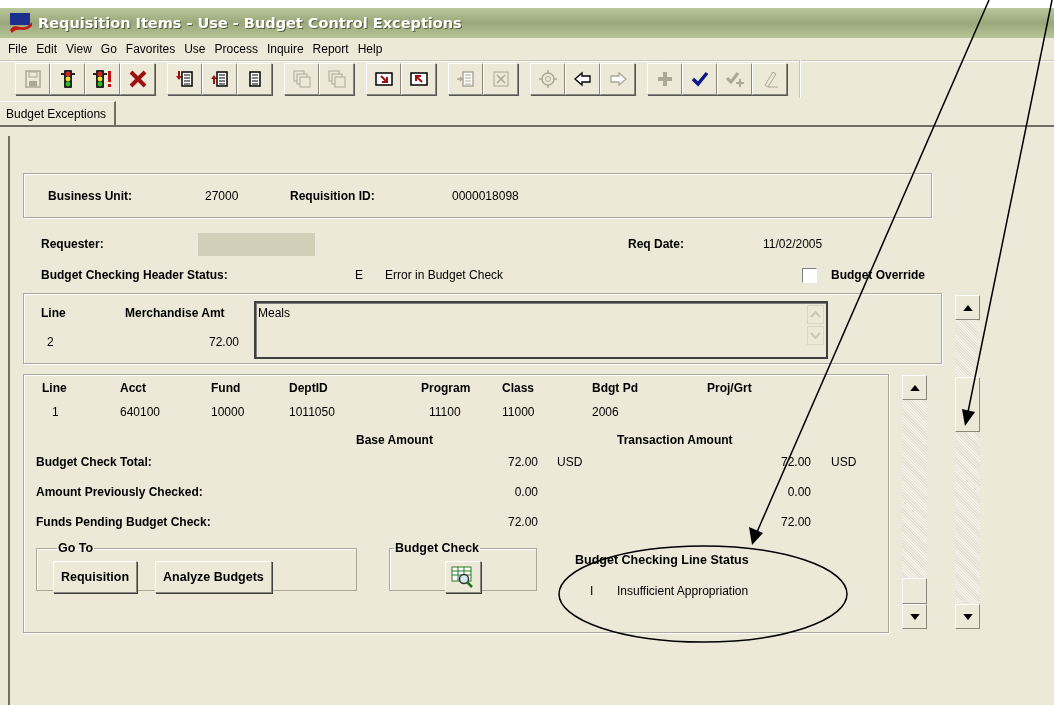 The height and width of the screenshot is (705, 1054). I want to click on column-header: Merchandise Amt, so click(175, 313).